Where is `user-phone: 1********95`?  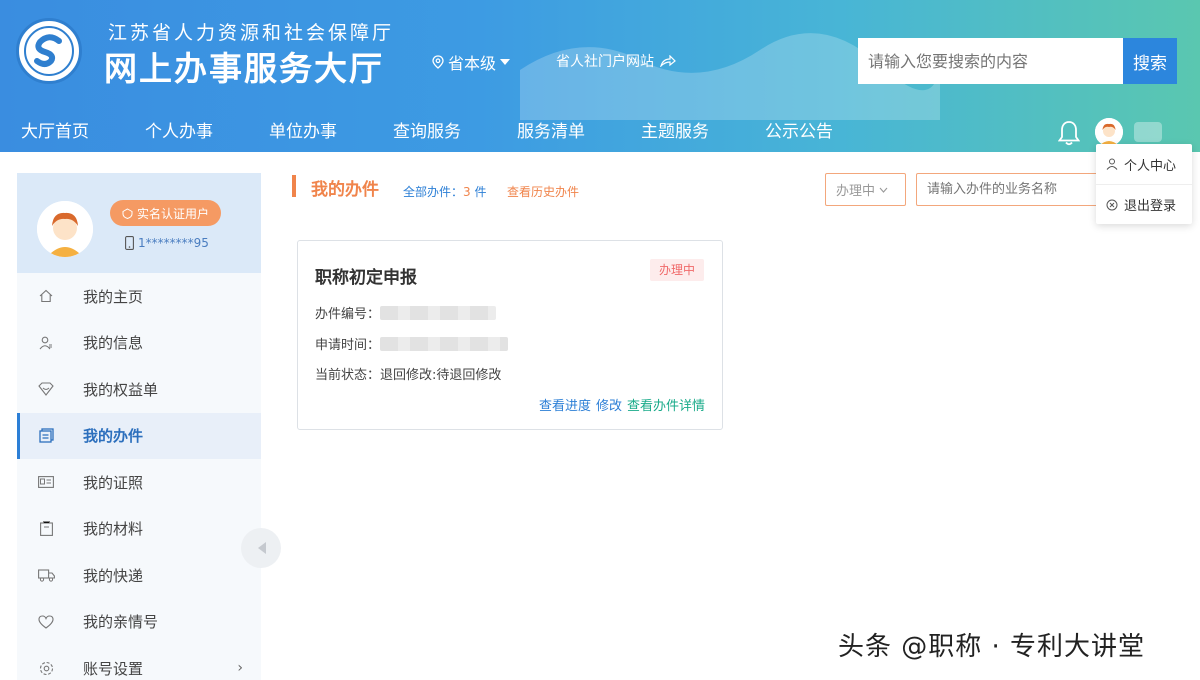
user-phone: 1********95 is located at coordinates (167, 243).